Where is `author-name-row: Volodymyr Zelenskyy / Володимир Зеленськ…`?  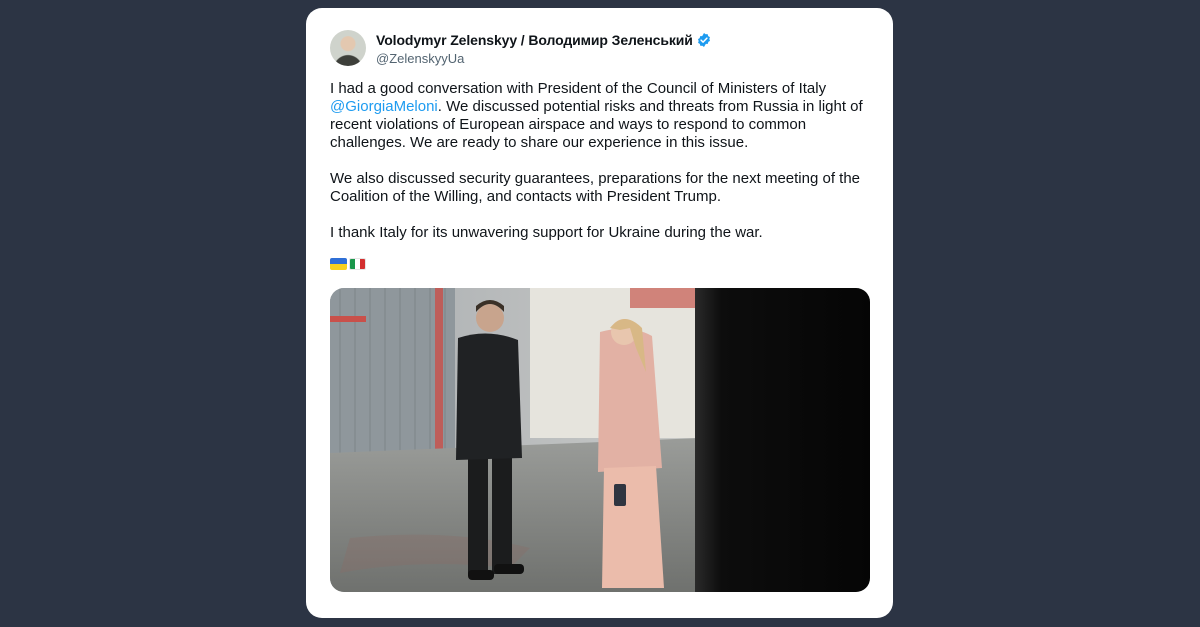 author-name-row: Volodymyr Zelenskyy / Володимир Зеленськ… is located at coordinates (544, 40).